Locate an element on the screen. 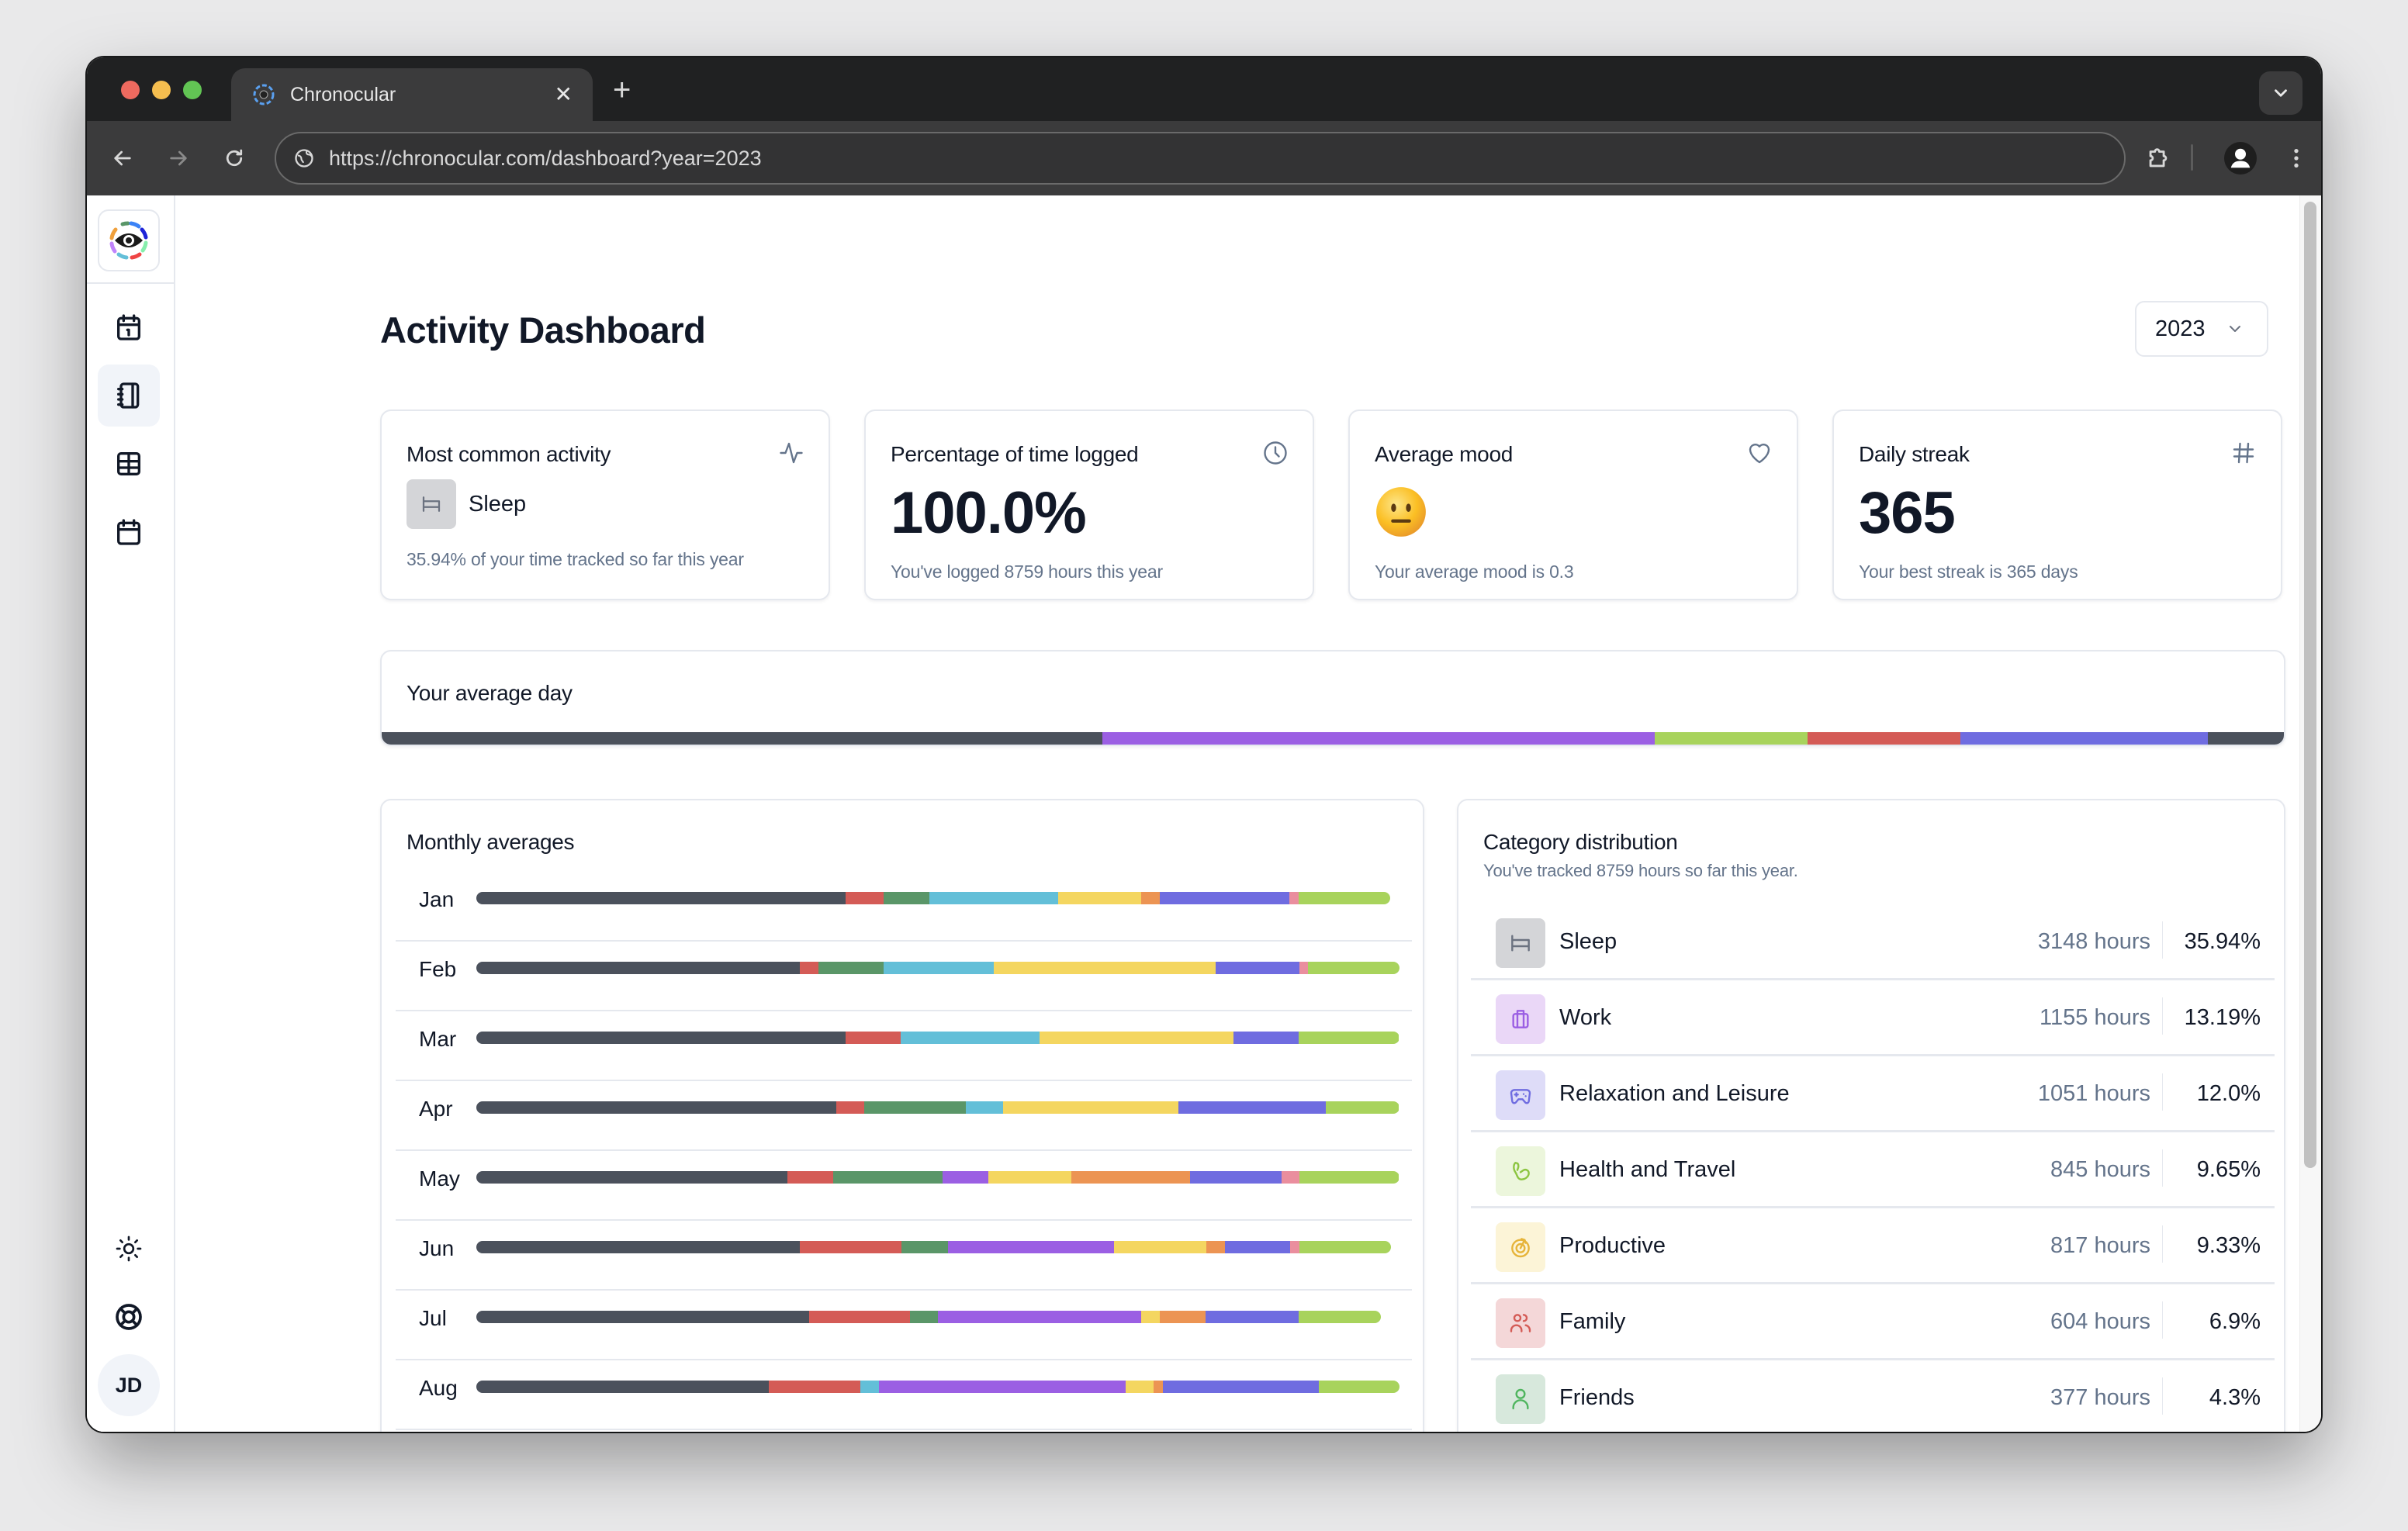 This screenshot has height=1531, width=2408. tab-close-icon: ✕ is located at coordinates (564, 94).